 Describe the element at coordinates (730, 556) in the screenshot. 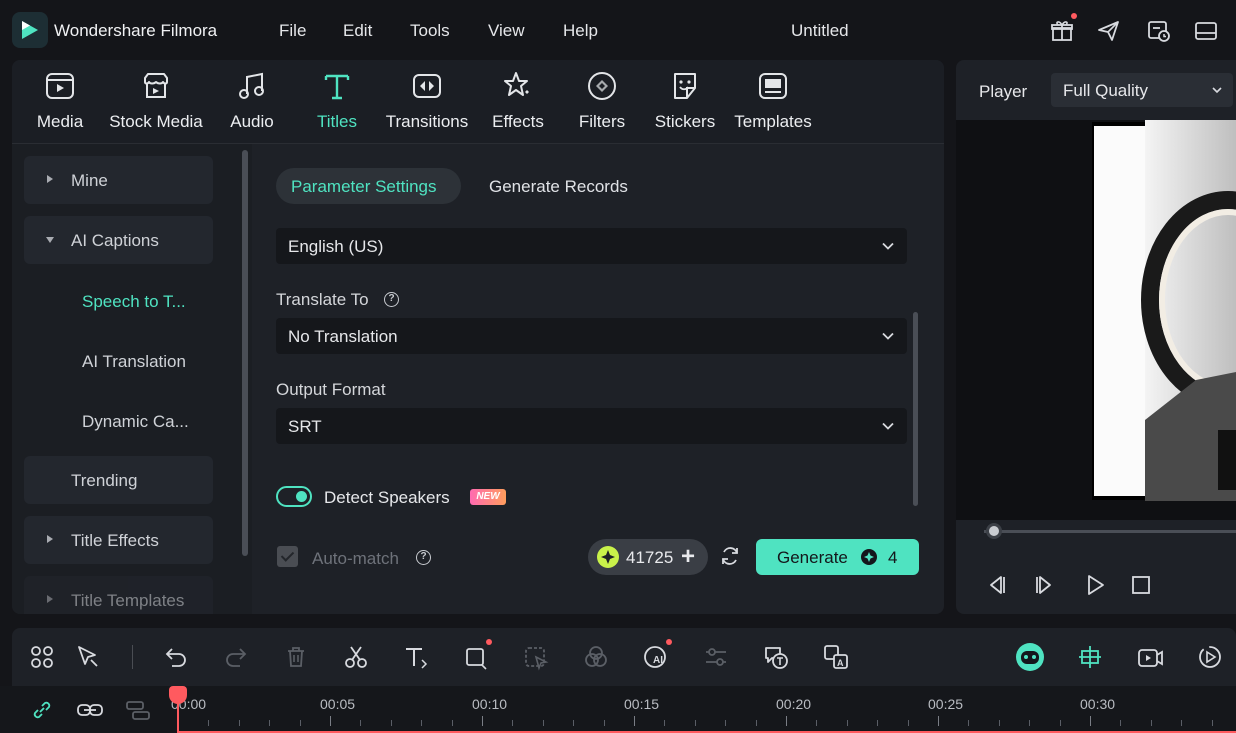

I see `refresh-icon` at that location.